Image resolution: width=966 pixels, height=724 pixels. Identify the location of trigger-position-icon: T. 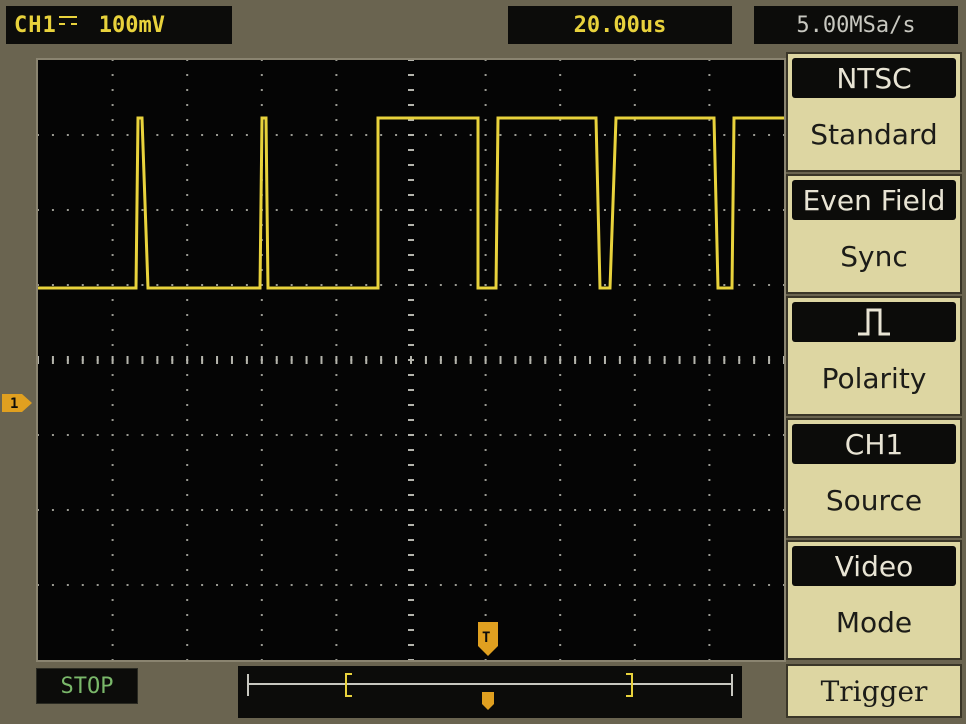
(488, 639).